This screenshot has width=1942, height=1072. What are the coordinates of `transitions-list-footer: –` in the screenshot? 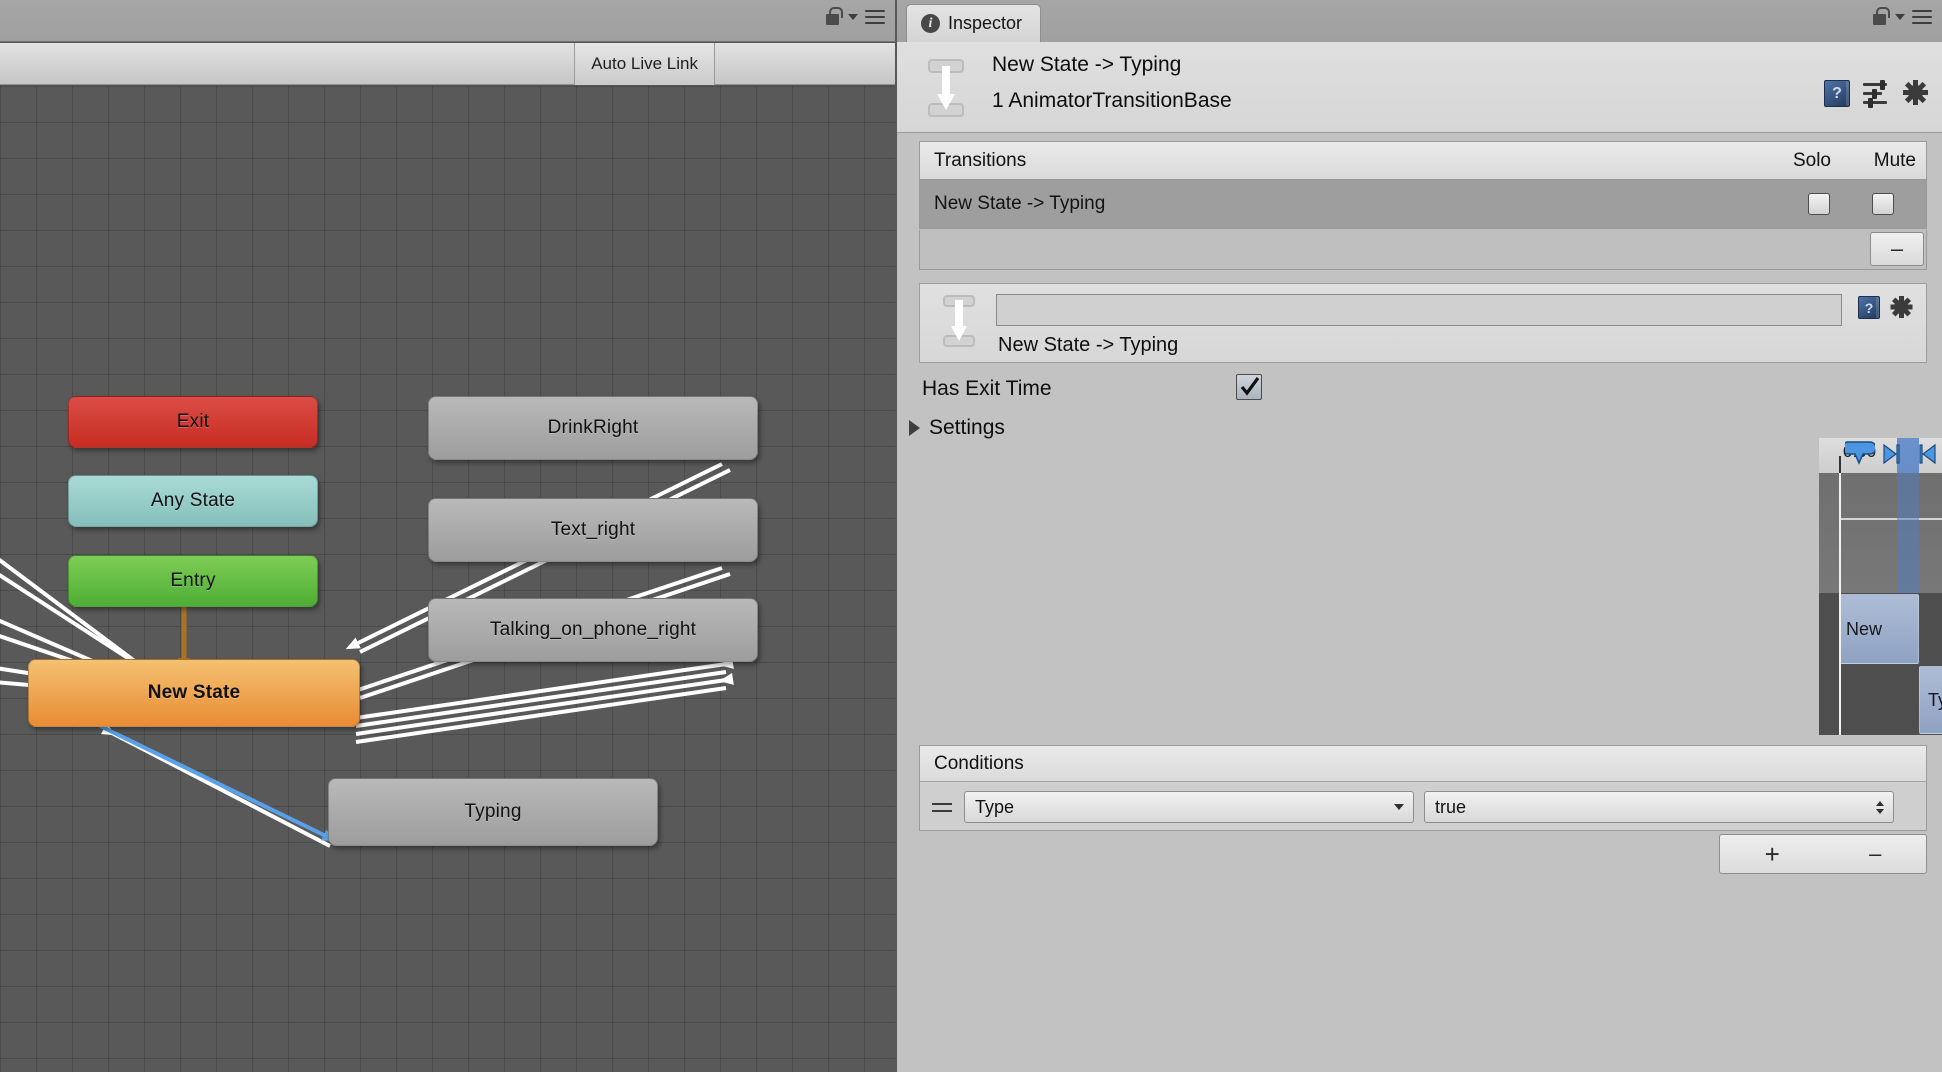 It's located at (1423, 250).